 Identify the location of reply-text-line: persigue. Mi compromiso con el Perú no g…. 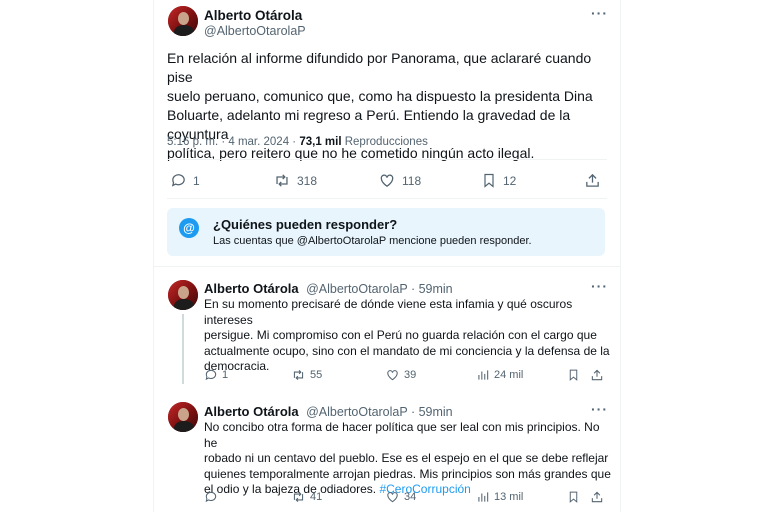
(400, 335).